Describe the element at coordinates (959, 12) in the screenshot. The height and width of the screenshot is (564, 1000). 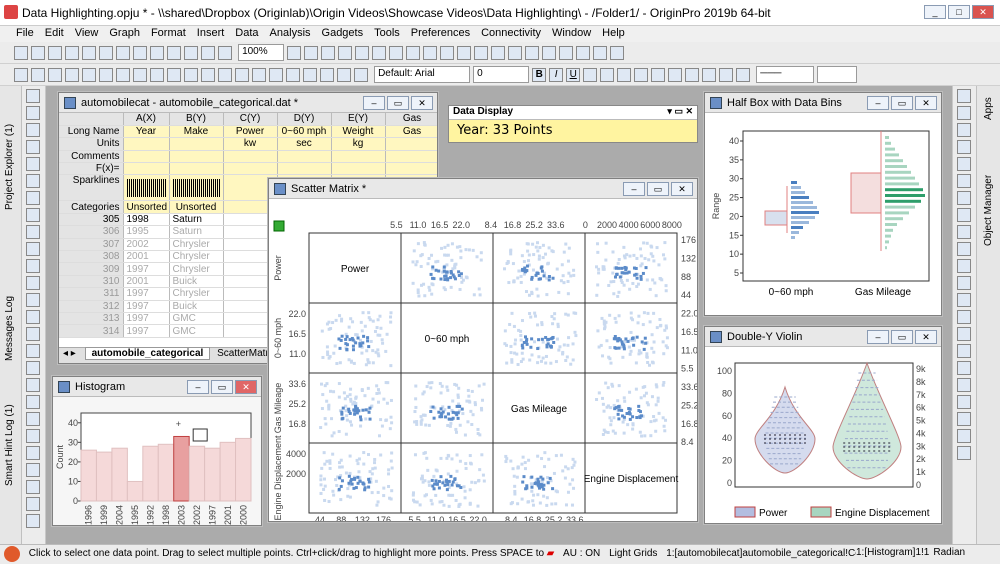
I see `maximize-button: □` at that location.